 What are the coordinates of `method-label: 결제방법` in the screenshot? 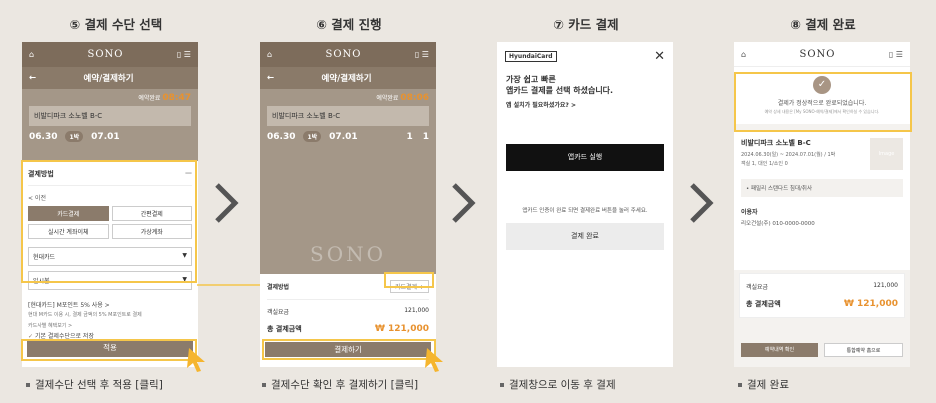 It's located at (278, 287).